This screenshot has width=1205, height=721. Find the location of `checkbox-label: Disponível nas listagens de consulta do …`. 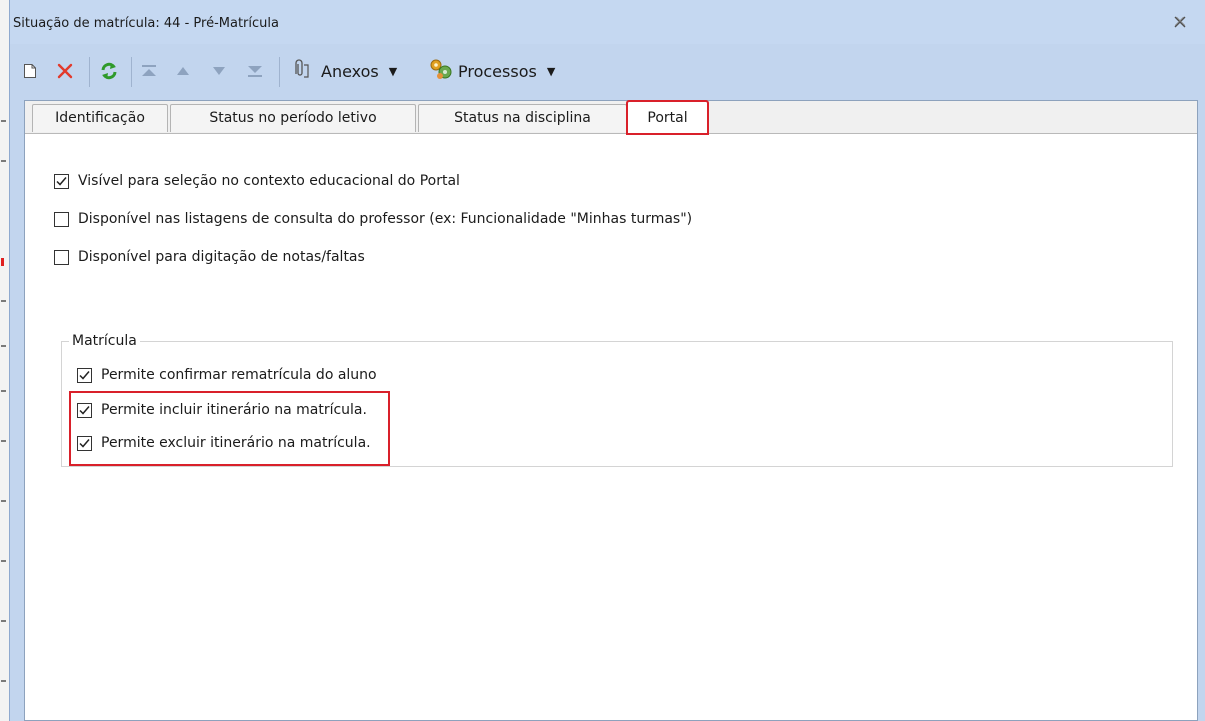

checkbox-label: Disponível nas listagens de consulta do … is located at coordinates (385, 219).